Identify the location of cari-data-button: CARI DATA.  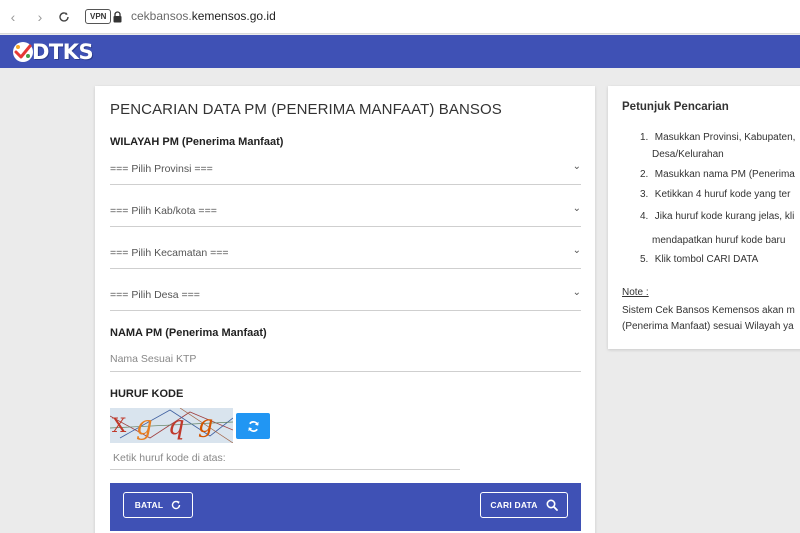
(524, 505).